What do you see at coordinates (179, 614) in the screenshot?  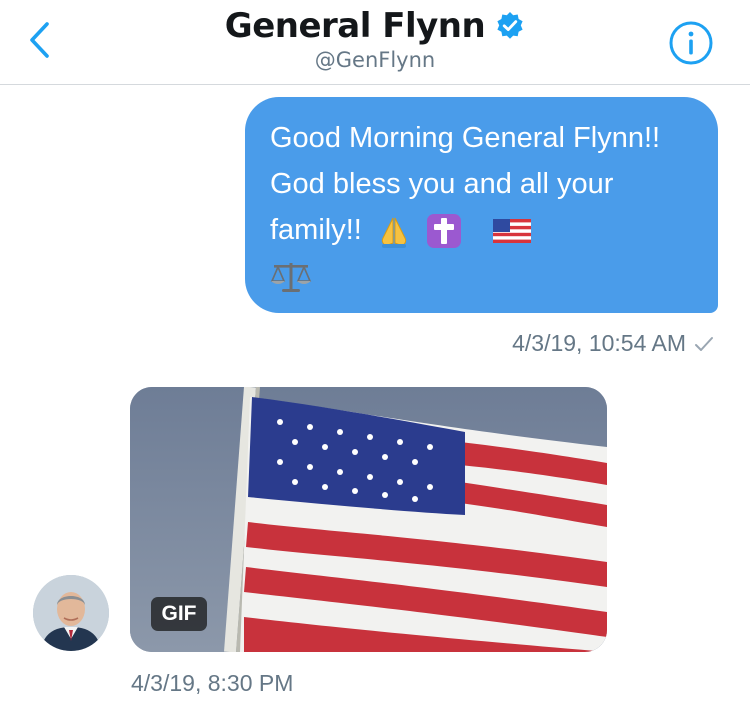 I see `gif-badge: GIF` at bounding box center [179, 614].